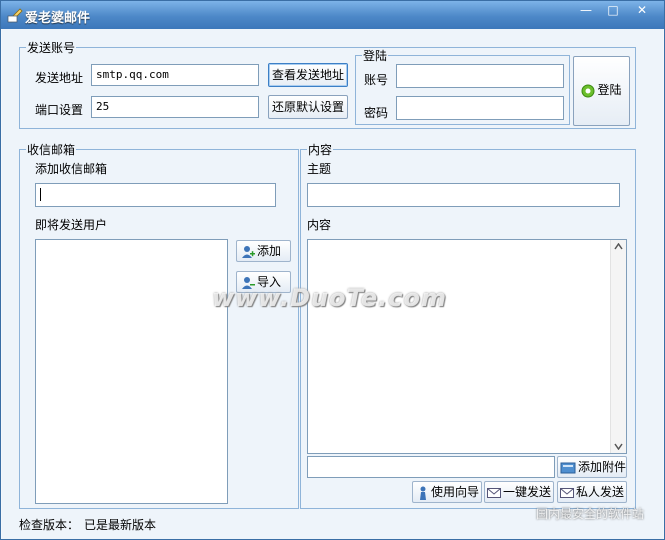 Image resolution: width=665 pixels, height=540 pixels. I want to click on password-input, so click(480, 108).